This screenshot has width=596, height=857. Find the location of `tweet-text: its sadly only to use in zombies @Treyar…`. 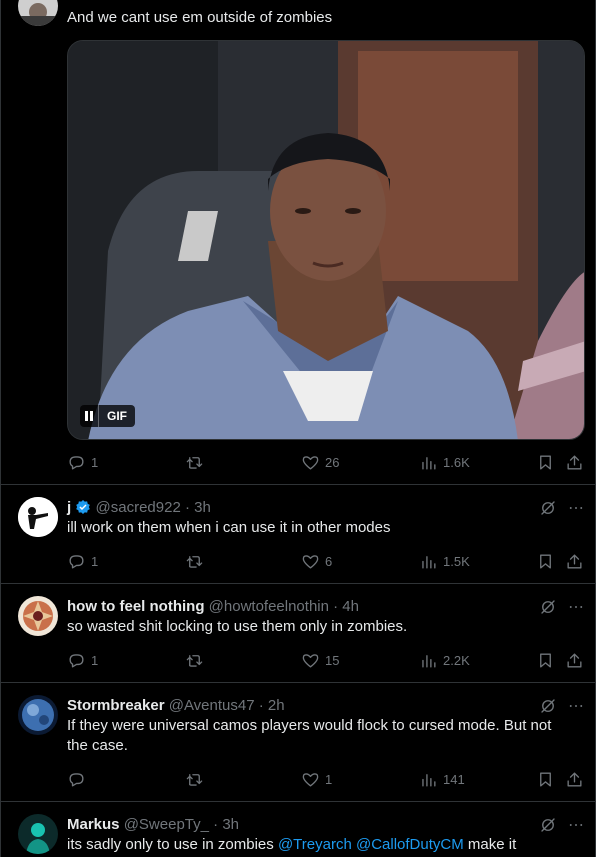

tweet-text: its sadly only to use in zombies @Treyar… is located at coordinates (291, 845).